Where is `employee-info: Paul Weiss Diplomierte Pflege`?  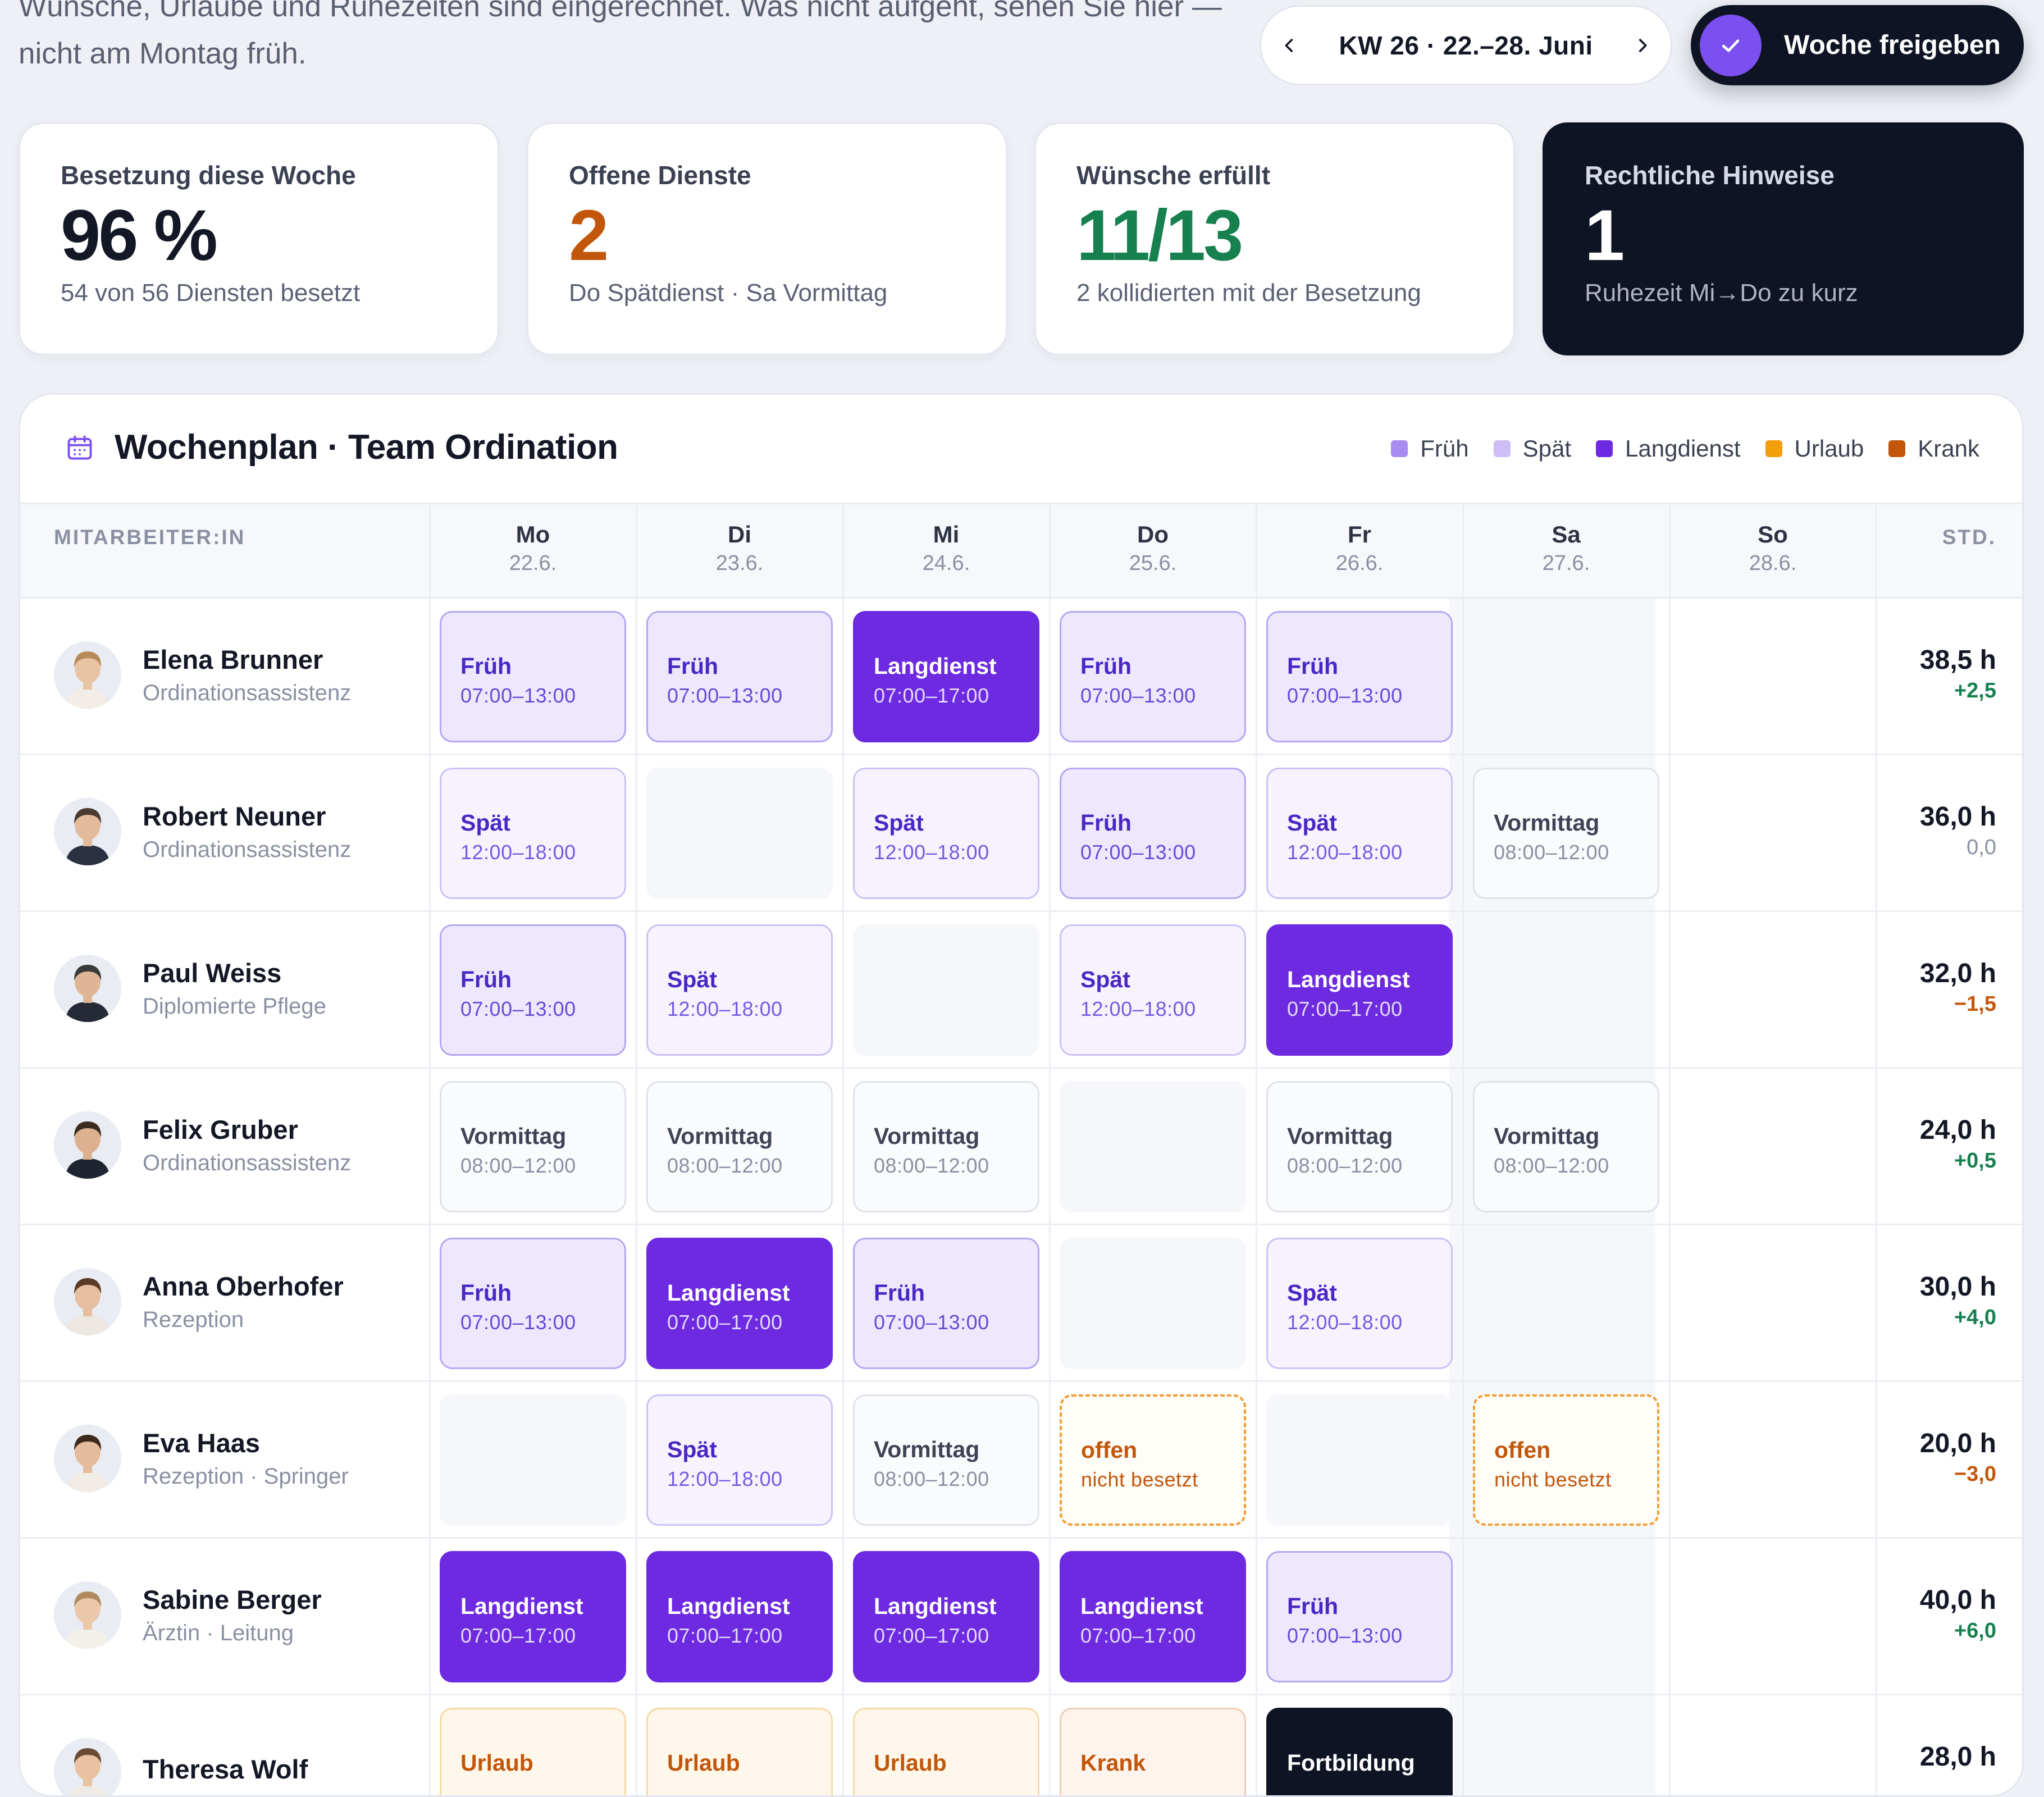
employee-info: Paul Weiss Diplomierte Pflege is located at coordinates (234, 988).